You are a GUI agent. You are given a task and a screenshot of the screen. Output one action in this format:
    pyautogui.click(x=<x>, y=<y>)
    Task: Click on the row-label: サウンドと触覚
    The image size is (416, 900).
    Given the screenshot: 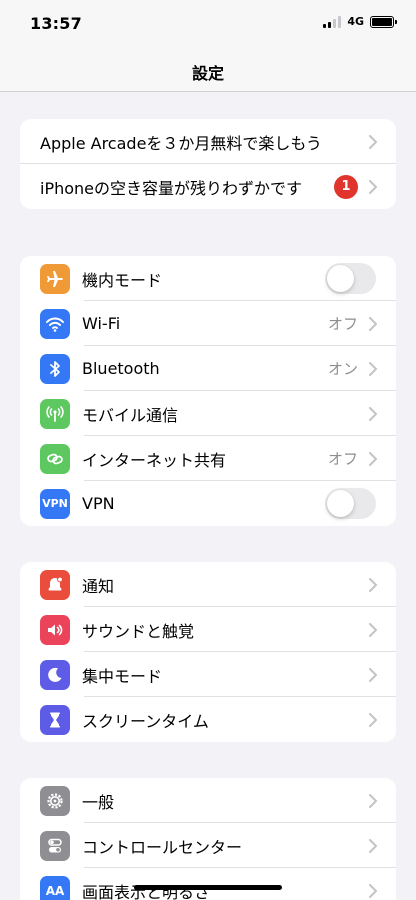 What is the action you would take?
    pyautogui.click(x=138, y=631)
    